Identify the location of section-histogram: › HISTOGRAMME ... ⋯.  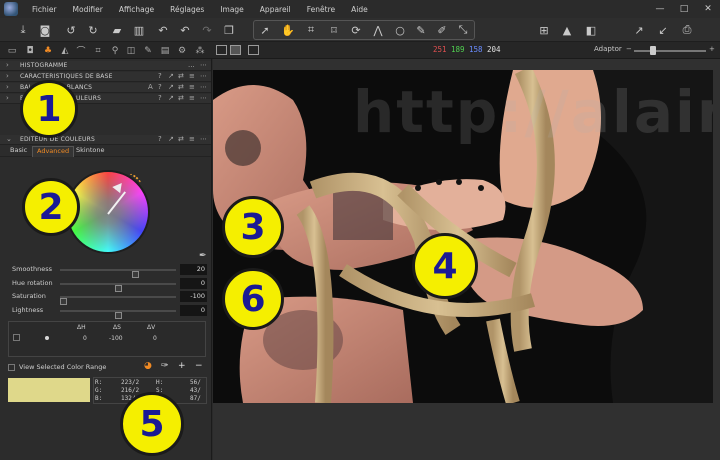
(105, 66).